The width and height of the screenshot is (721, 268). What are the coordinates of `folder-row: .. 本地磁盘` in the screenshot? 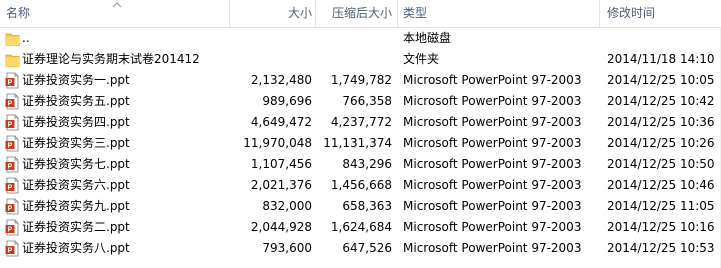 It's located at (360, 38).